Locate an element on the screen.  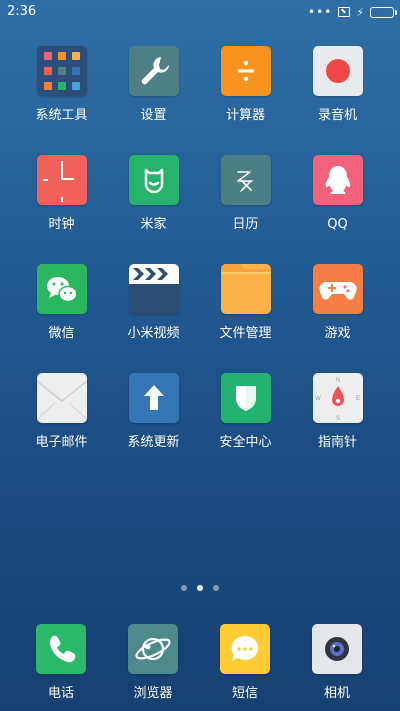
app-calculator: 计算器 is located at coordinates (246, 85).